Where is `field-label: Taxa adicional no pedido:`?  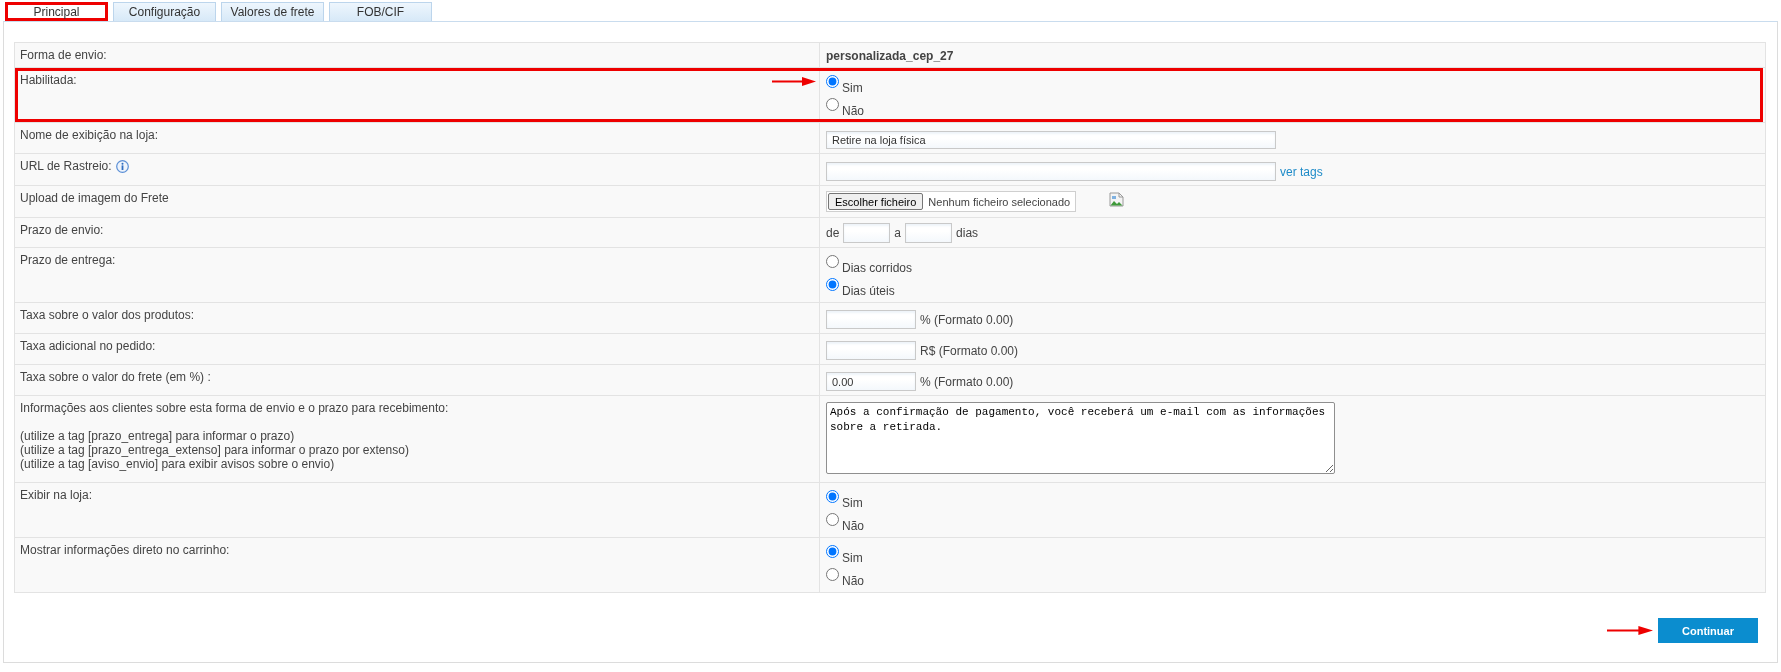
field-label: Taxa adicional no pedido: is located at coordinates (88, 346).